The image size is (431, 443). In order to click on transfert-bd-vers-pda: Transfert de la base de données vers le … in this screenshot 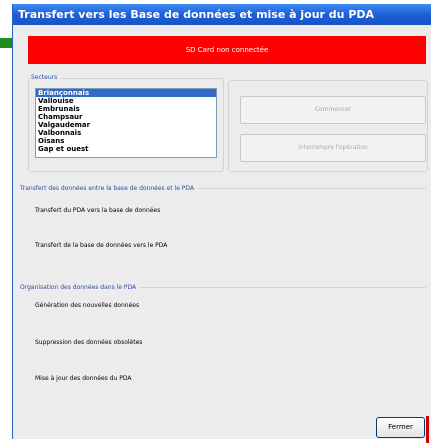, I will do `click(101, 245)`.